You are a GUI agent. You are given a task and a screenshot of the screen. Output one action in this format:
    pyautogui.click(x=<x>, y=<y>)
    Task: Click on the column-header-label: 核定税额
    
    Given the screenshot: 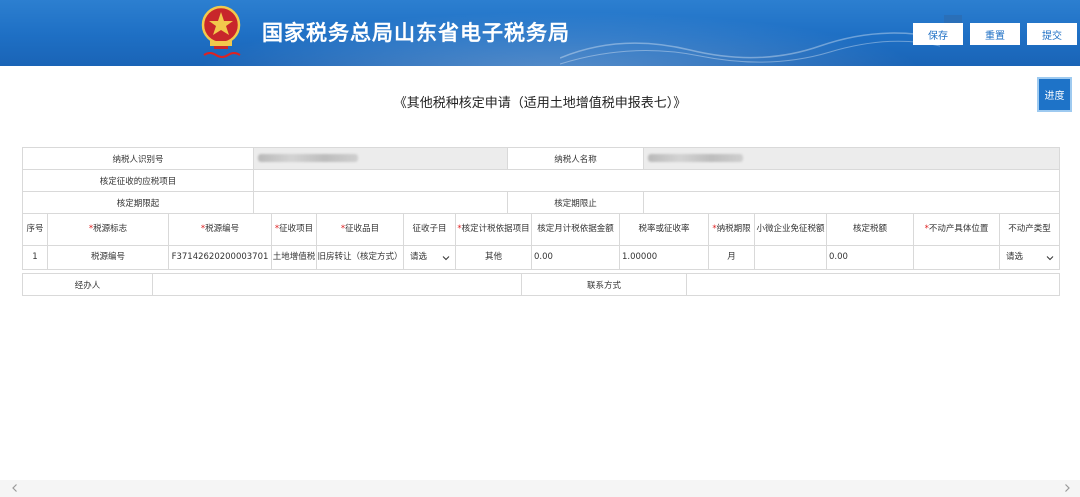 What is the action you would take?
    pyautogui.click(x=869, y=229)
    